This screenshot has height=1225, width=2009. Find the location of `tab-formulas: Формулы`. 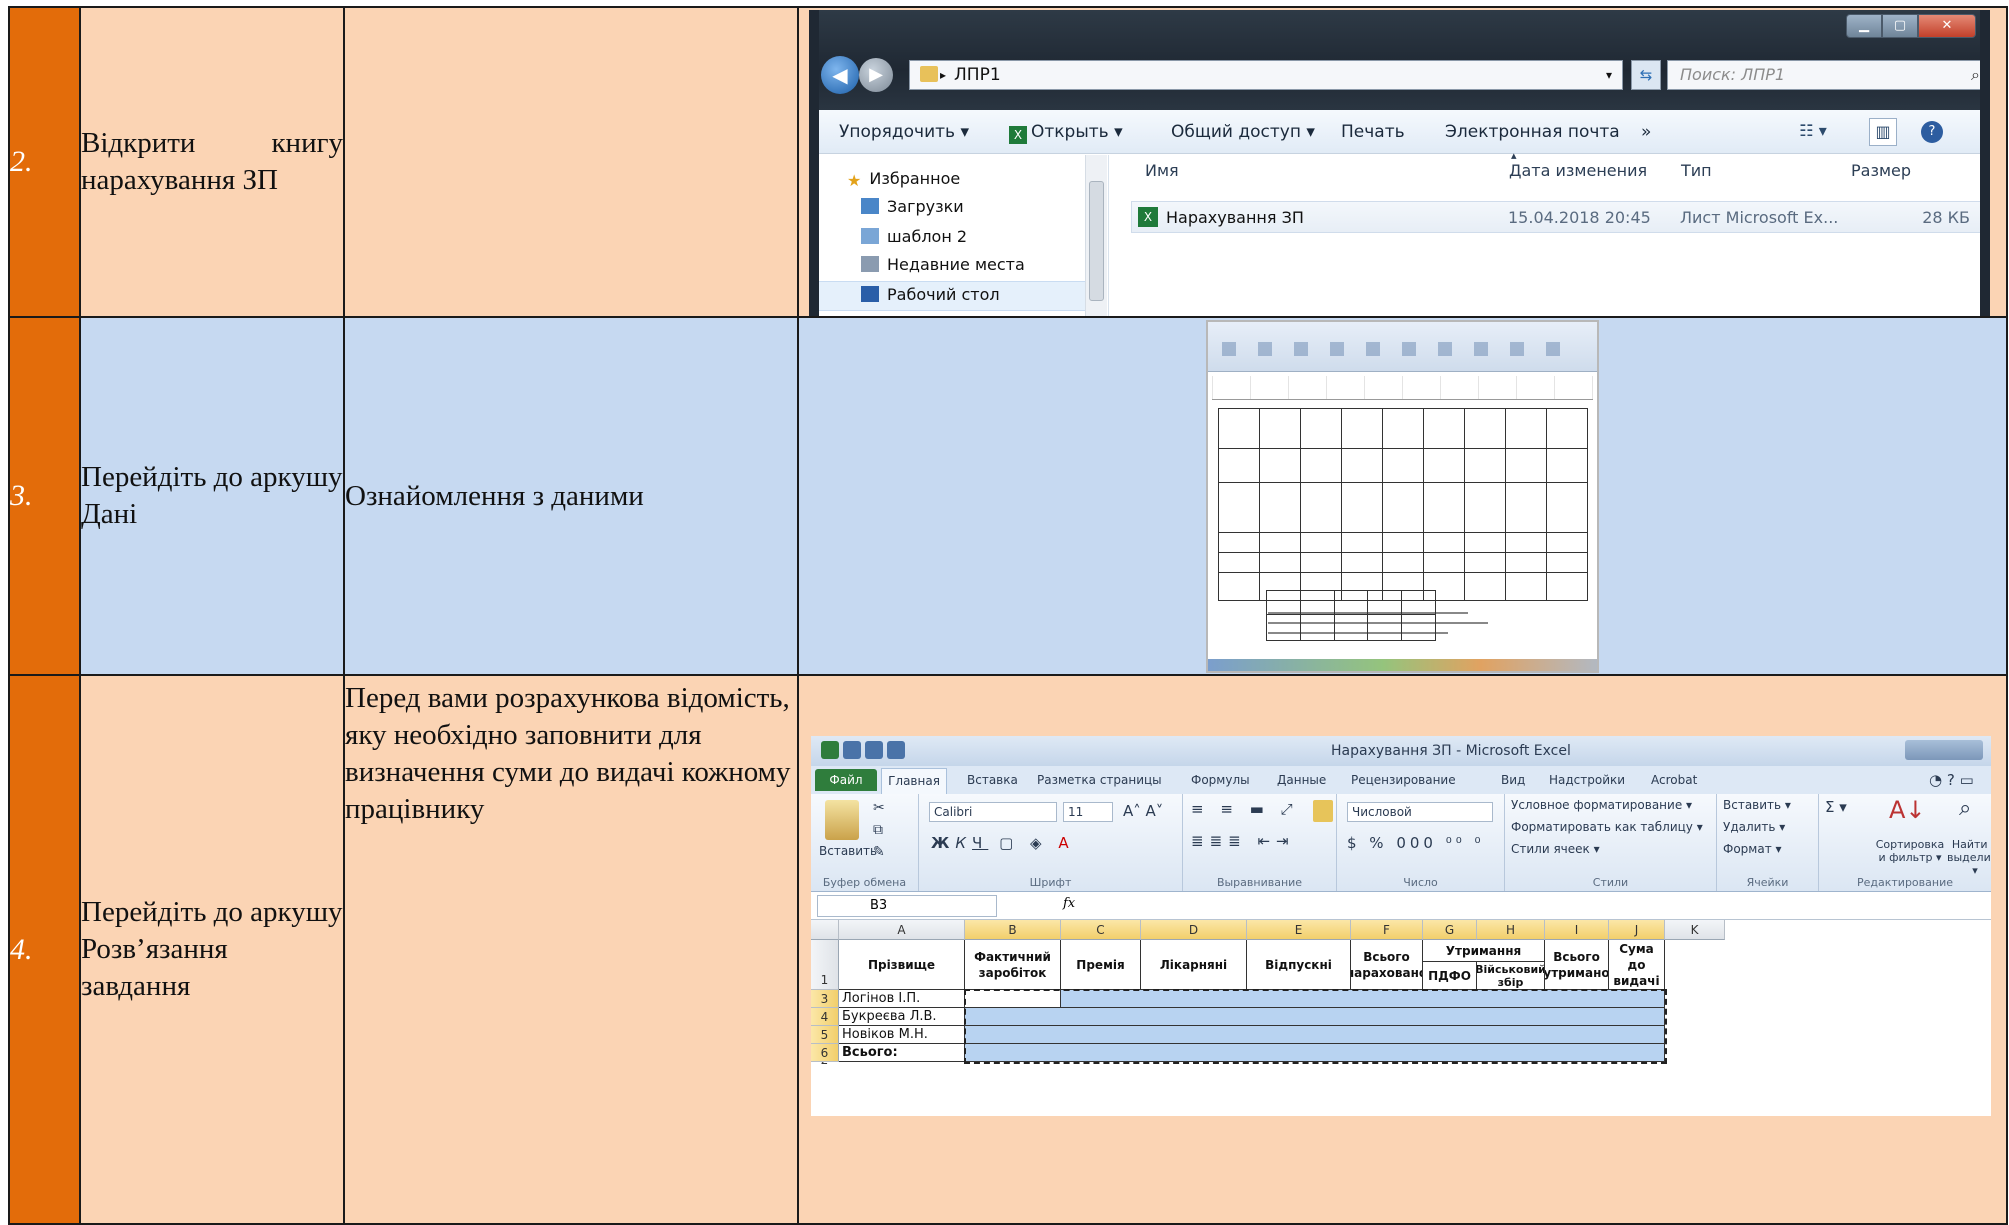

tab-formulas: Формулы is located at coordinates (1220, 780).